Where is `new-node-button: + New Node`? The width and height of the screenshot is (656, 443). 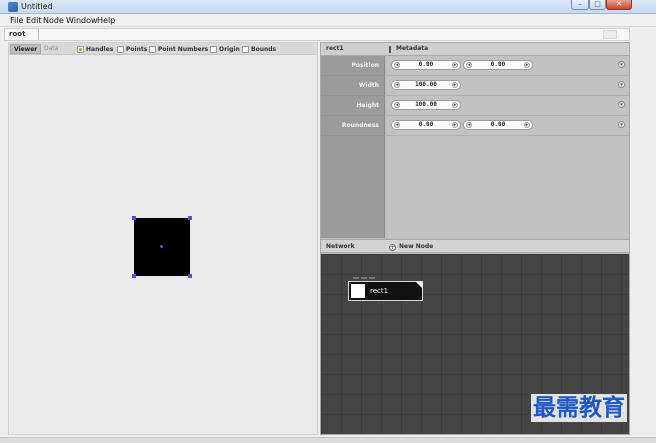 new-node-button: + New Node is located at coordinates (411, 247).